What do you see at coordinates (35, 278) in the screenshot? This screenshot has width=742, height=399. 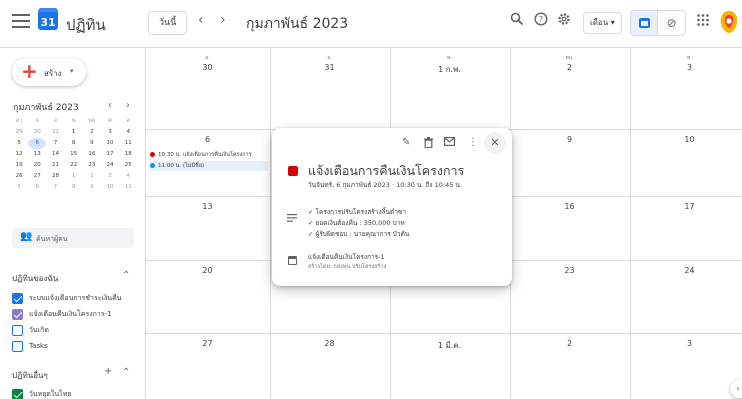 I see `my-calendars-title: ปฏิทินของฉัน` at bounding box center [35, 278].